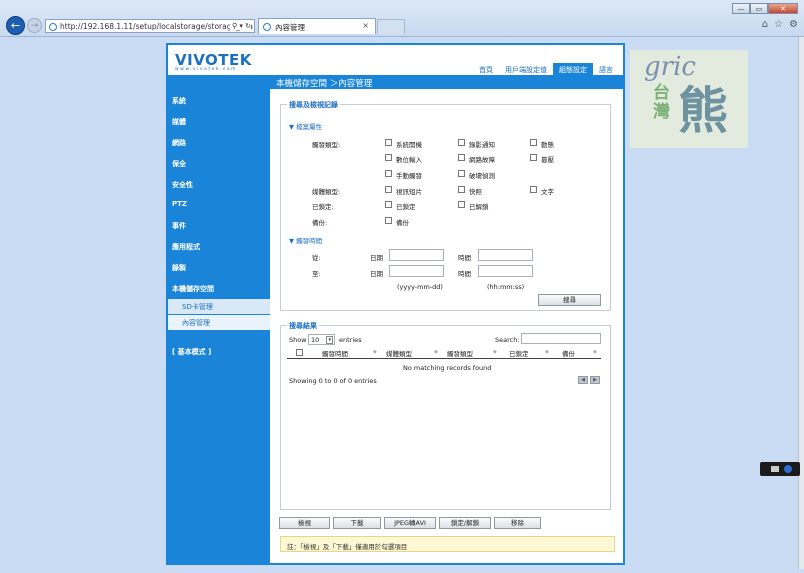 The height and width of the screenshot is (573, 804). Describe the element at coordinates (775, 469) in the screenshot. I see `monitor-icon` at that location.